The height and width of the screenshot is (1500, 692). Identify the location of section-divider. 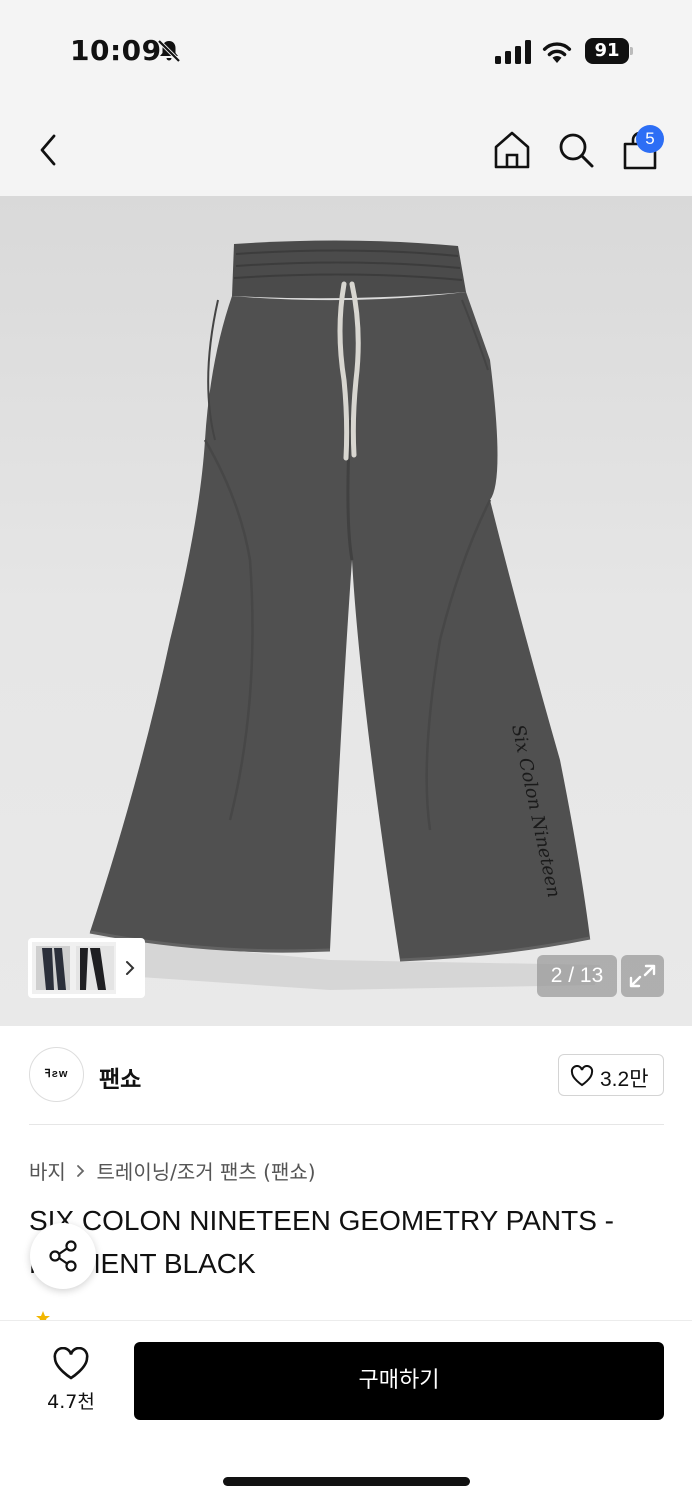
(346, 1124).